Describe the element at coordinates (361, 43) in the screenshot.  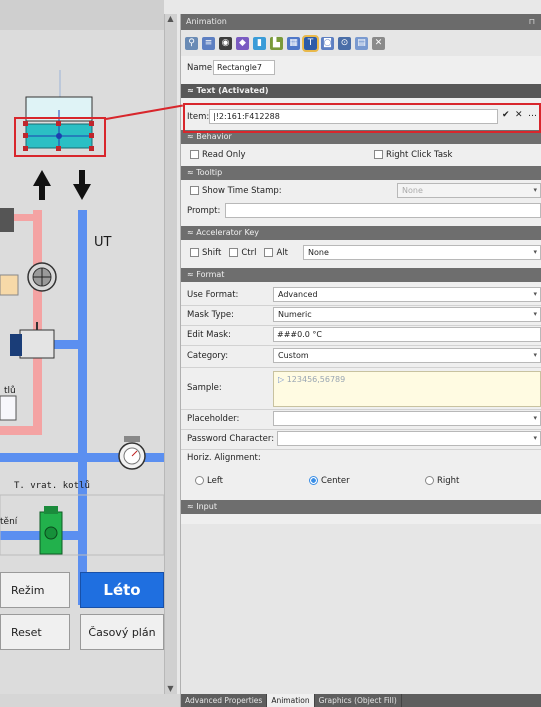
I see `hyperlink-icon: ▤` at that location.